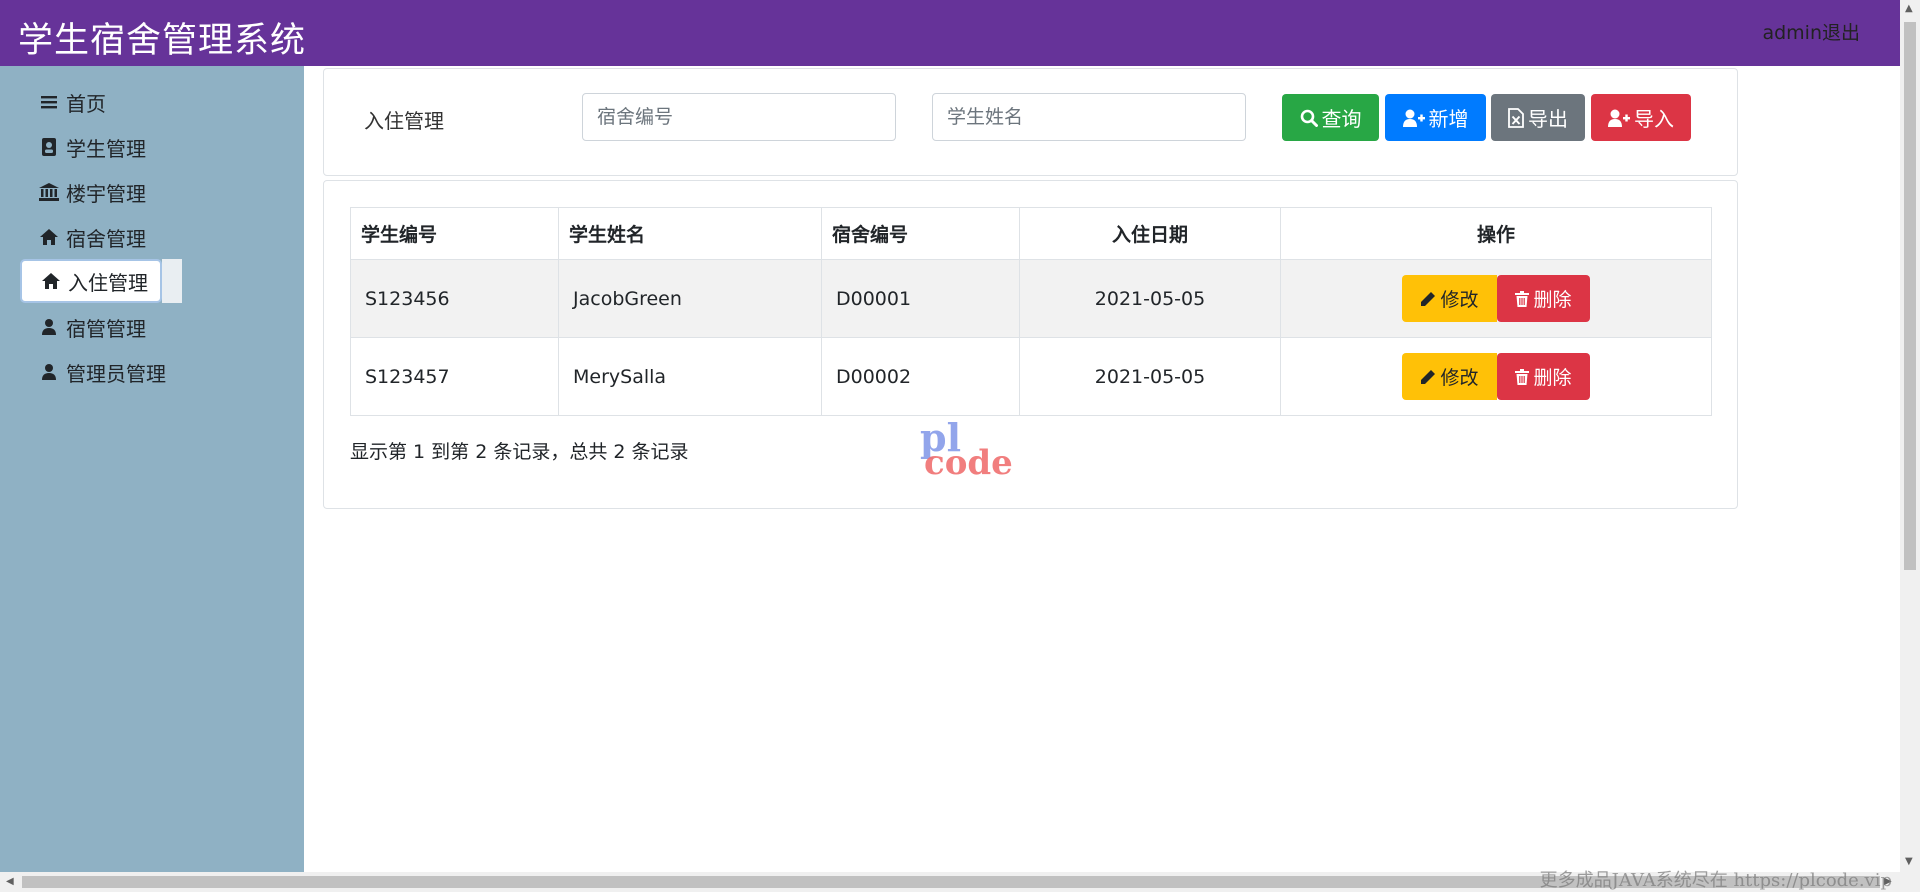 Image resolution: width=1920 pixels, height=892 pixels. Describe the element at coordinates (950, 33) in the screenshot. I see `top-header: 学生宿舍管理系统 admin退出` at that location.